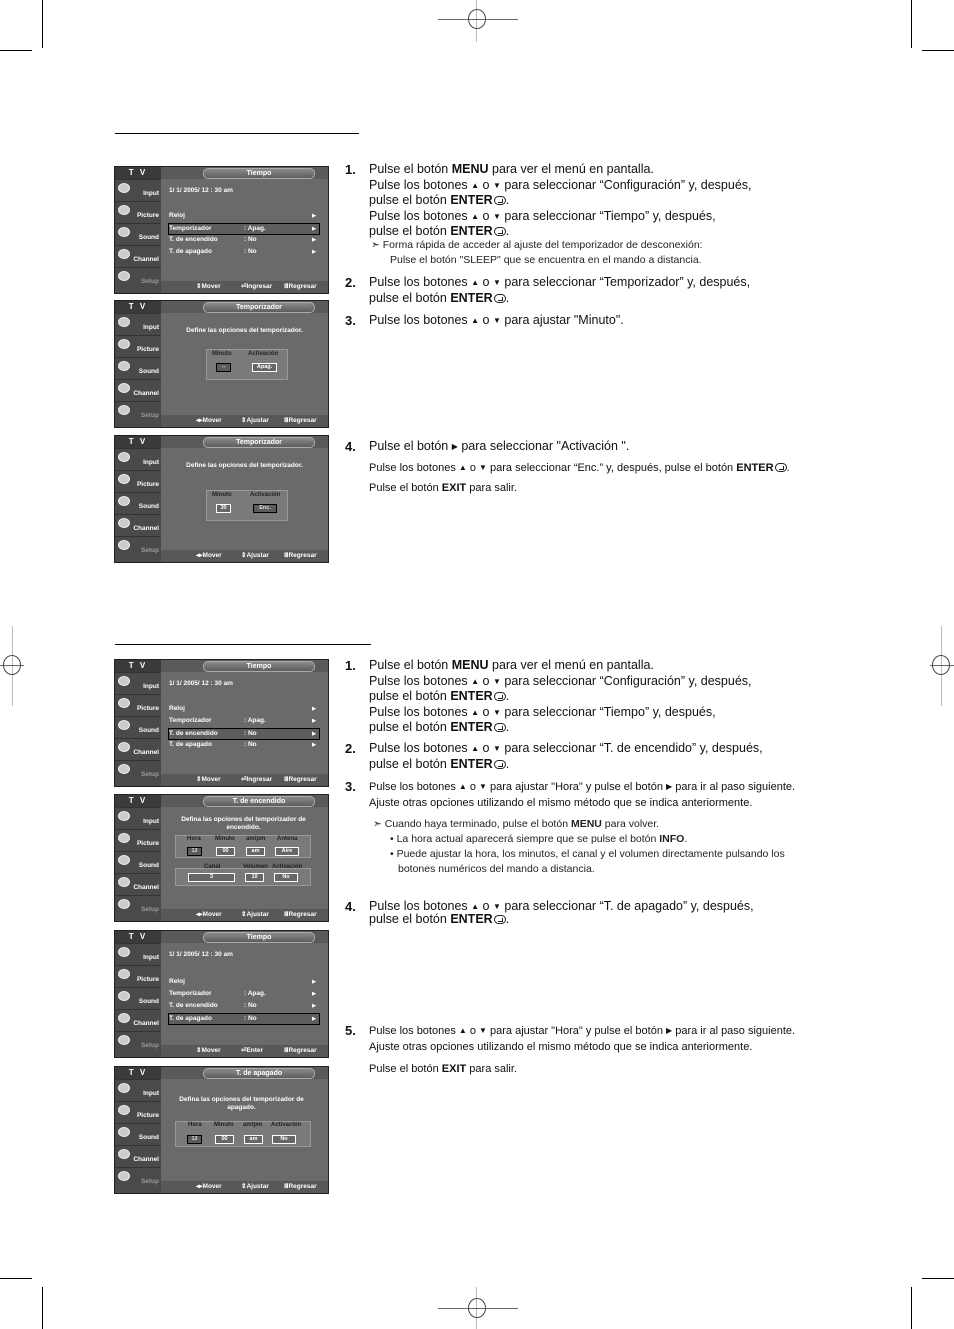 This screenshot has width=954, height=1329. Describe the element at coordinates (287, 839) in the screenshot. I see `osd-col-header: Antena` at that location.